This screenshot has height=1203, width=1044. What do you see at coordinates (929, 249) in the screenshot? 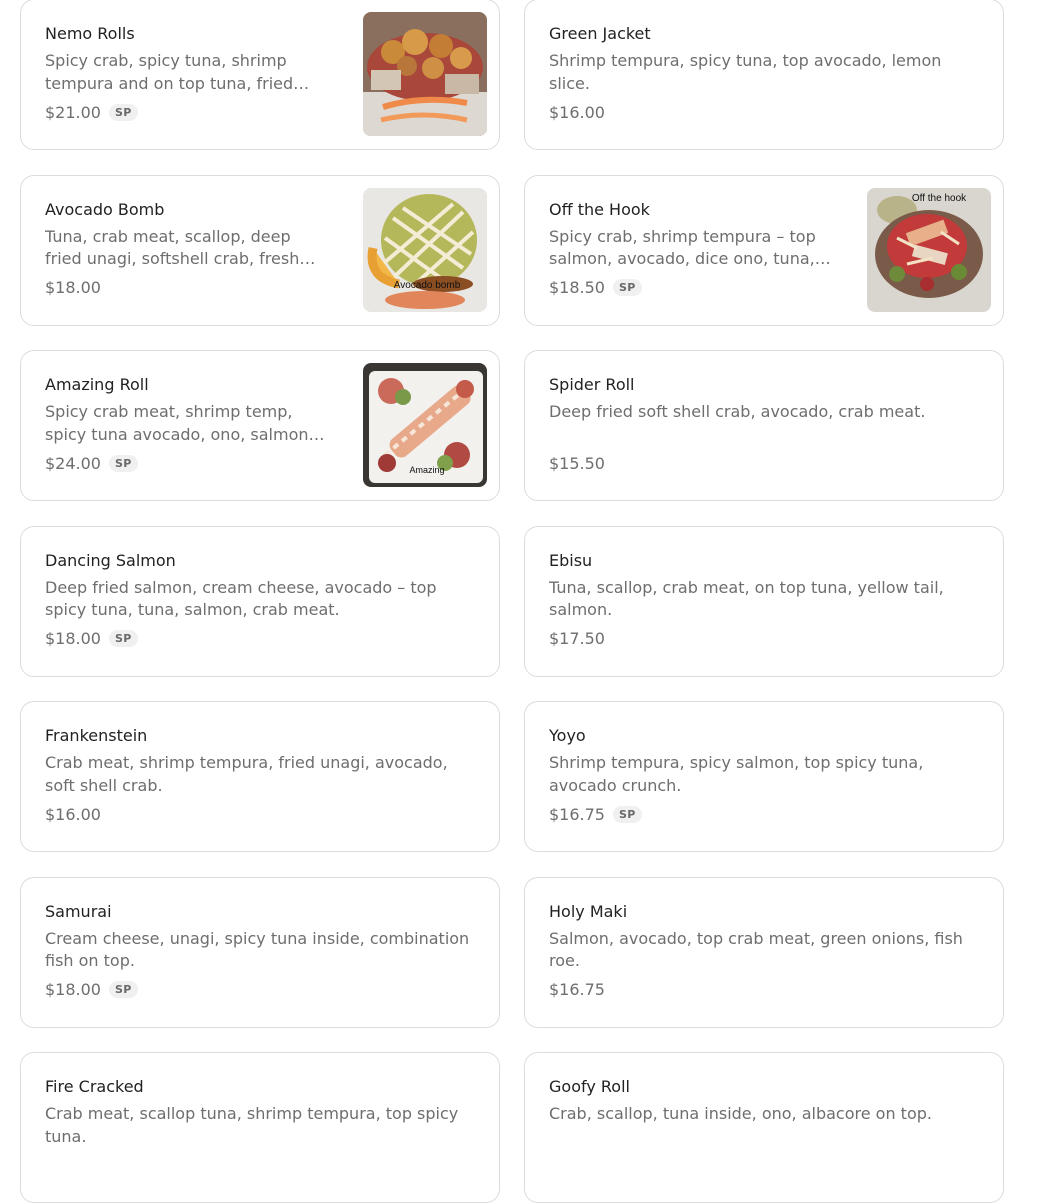
I see `item-photo: Off the hook` at bounding box center [929, 249].